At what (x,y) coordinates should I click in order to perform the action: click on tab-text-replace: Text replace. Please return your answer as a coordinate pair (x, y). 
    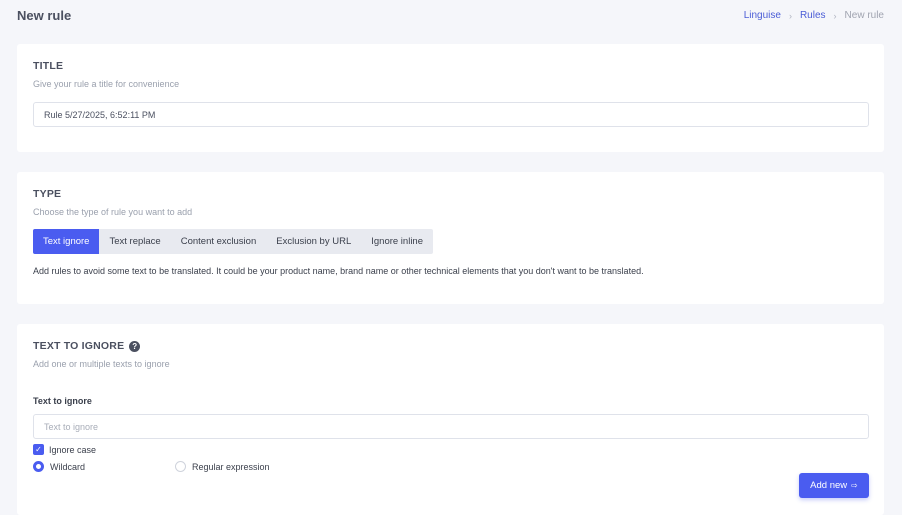
    Looking at the image, I should click on (134, 241).